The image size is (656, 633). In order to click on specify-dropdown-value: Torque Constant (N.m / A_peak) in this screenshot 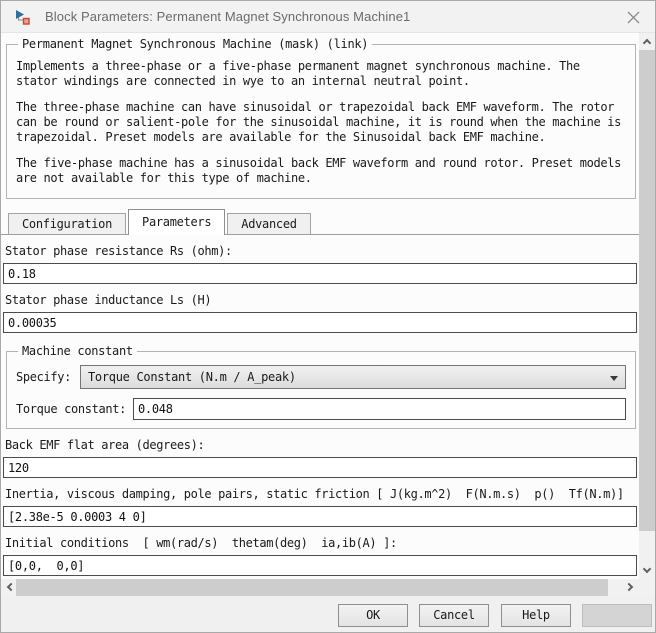, I will do `click(192, 377)`.